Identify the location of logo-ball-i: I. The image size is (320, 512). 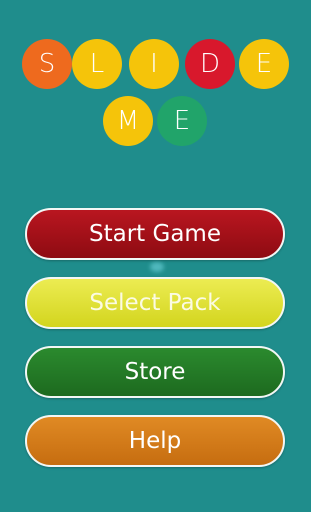
(154, 64).